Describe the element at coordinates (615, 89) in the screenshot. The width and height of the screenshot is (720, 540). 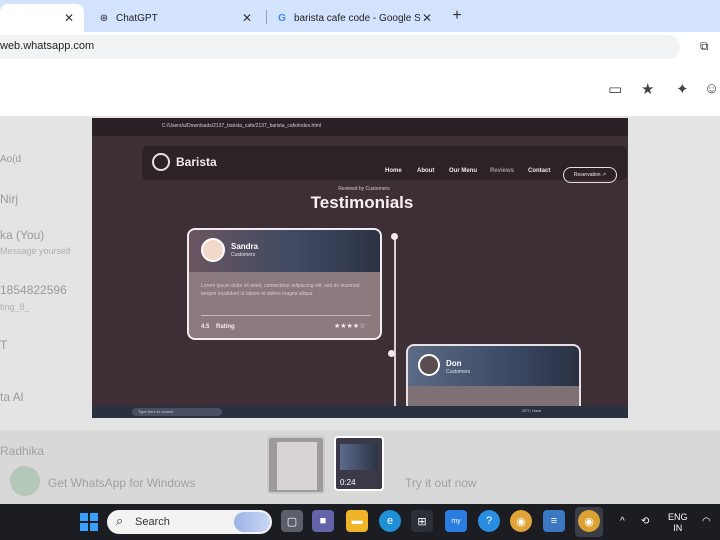
I see `status-icon: ▭` at that location.